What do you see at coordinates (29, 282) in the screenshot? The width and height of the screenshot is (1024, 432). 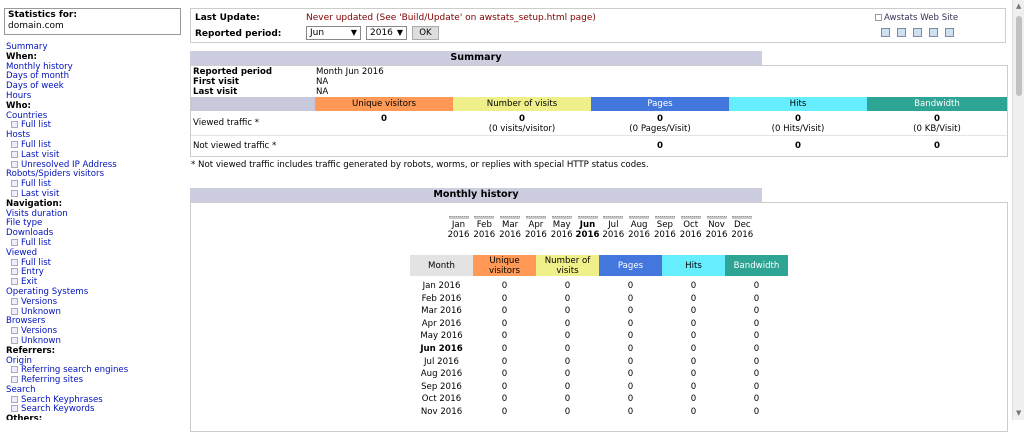 I see `menu-sublink-label: Exit` at bounding box center [29, 282].